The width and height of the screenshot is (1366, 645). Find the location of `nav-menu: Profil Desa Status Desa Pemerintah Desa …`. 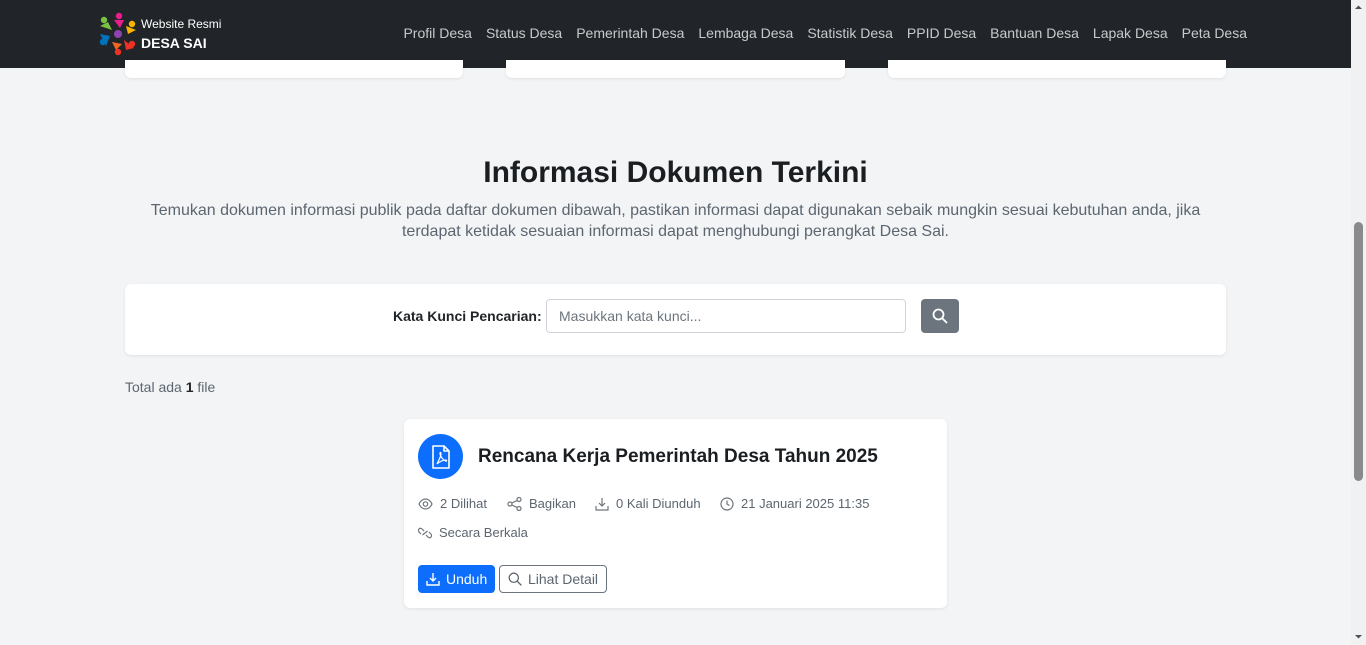

nav-menu: Profil Desa Status Desa Pemerintah Desa … is located at coordinates (825, 33).